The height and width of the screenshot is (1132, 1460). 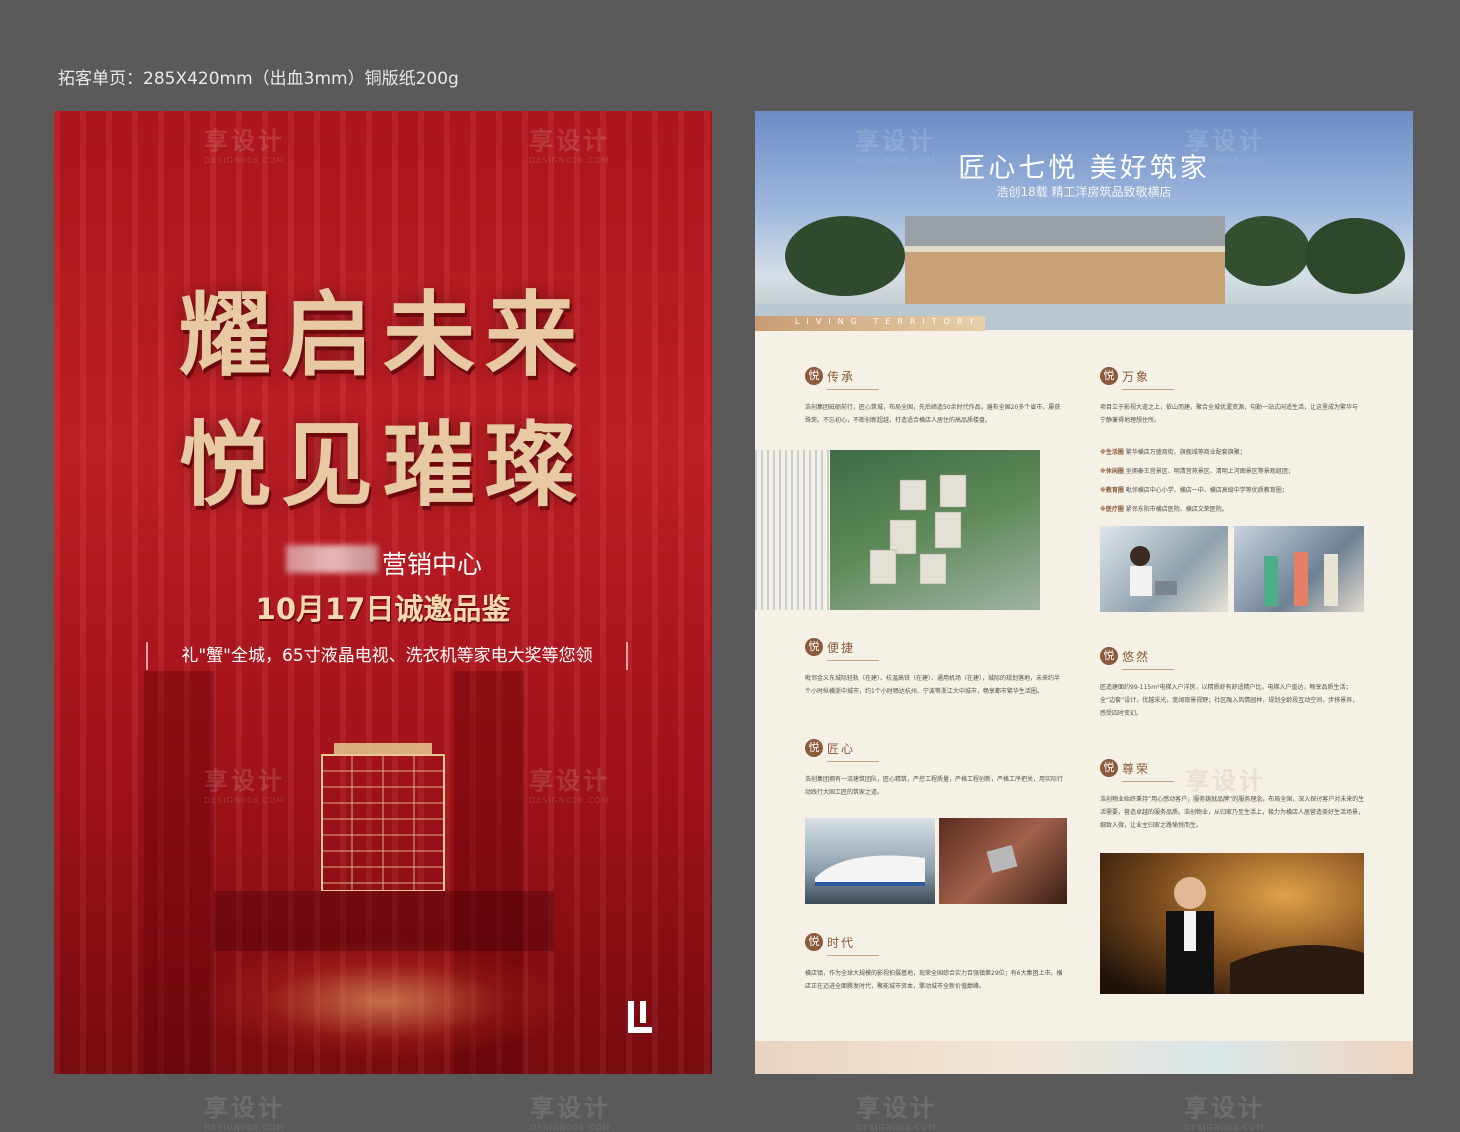 What do you see at coordinates (640, 1017) in the screenshot?
I see `brand-logo-icon` at bounding box center [640, 1017].